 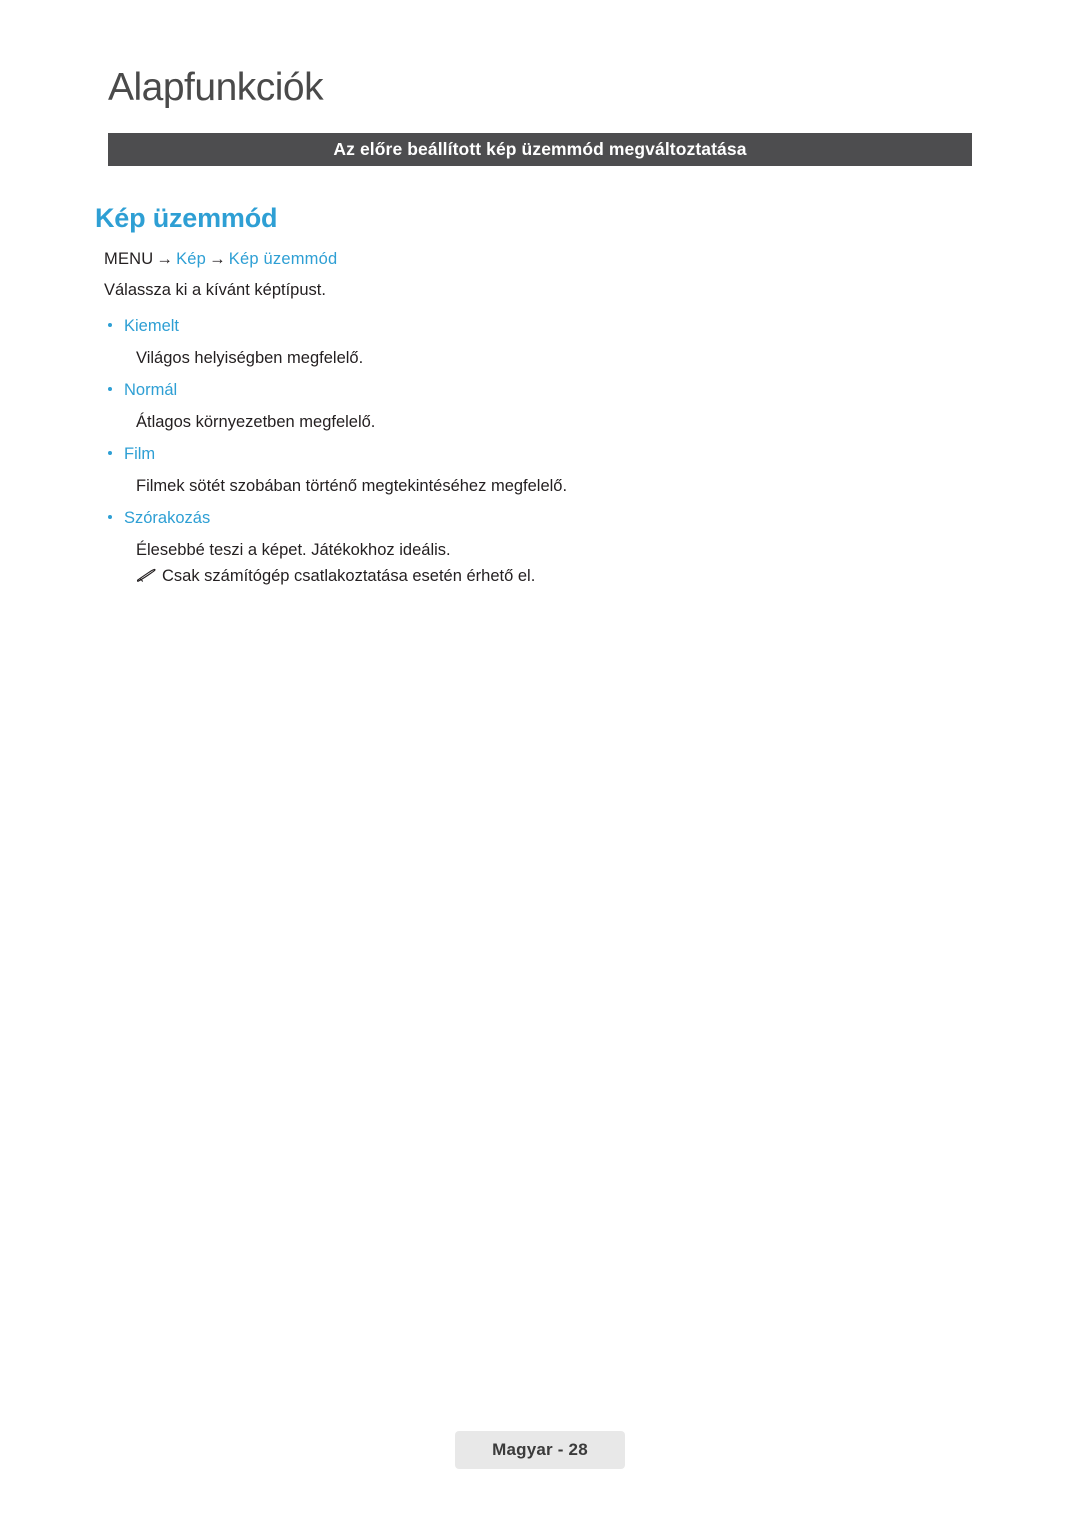 What do you see at coordinates (167, 518) in the screenshot?
I see `option-label-szorakozas: Szórakozás` at bounding box center [167, 518].